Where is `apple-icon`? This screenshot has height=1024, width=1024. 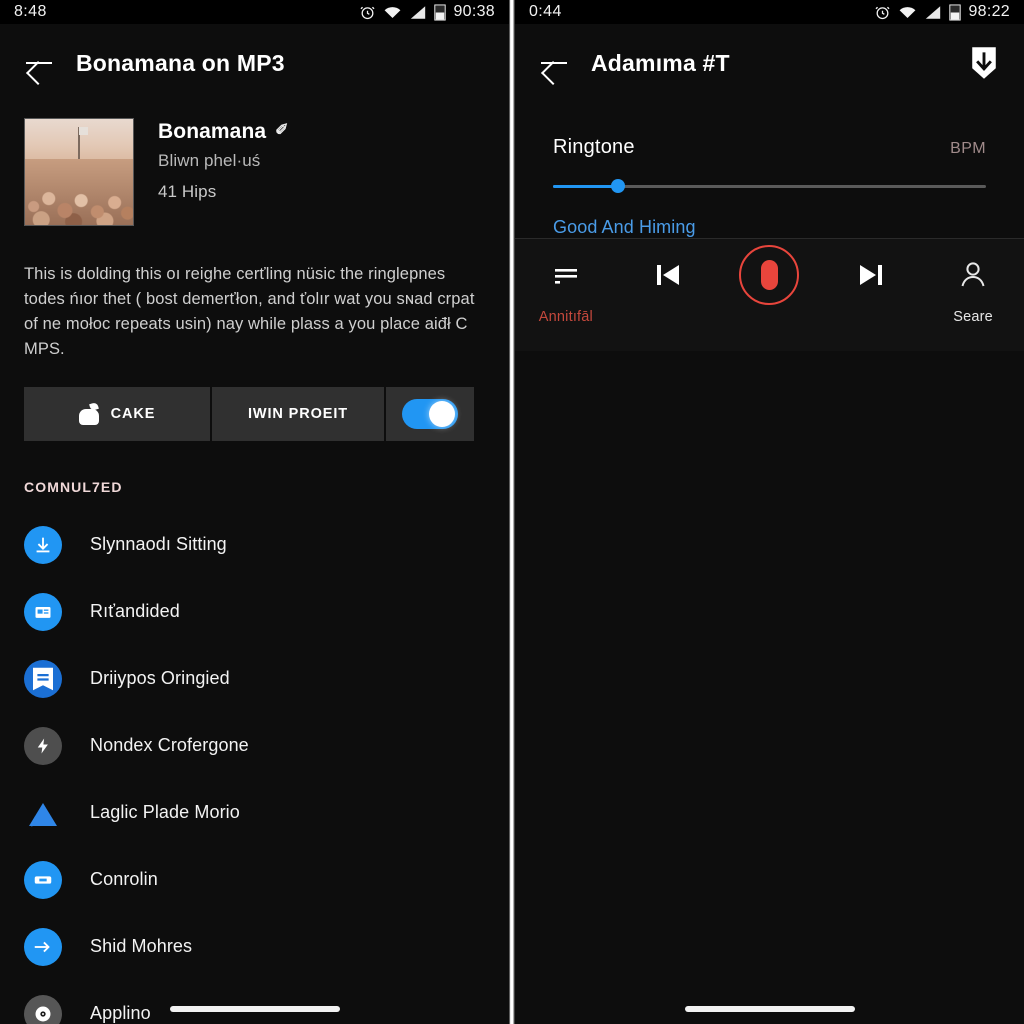 apple-icon is located at coordinates (88, 413).